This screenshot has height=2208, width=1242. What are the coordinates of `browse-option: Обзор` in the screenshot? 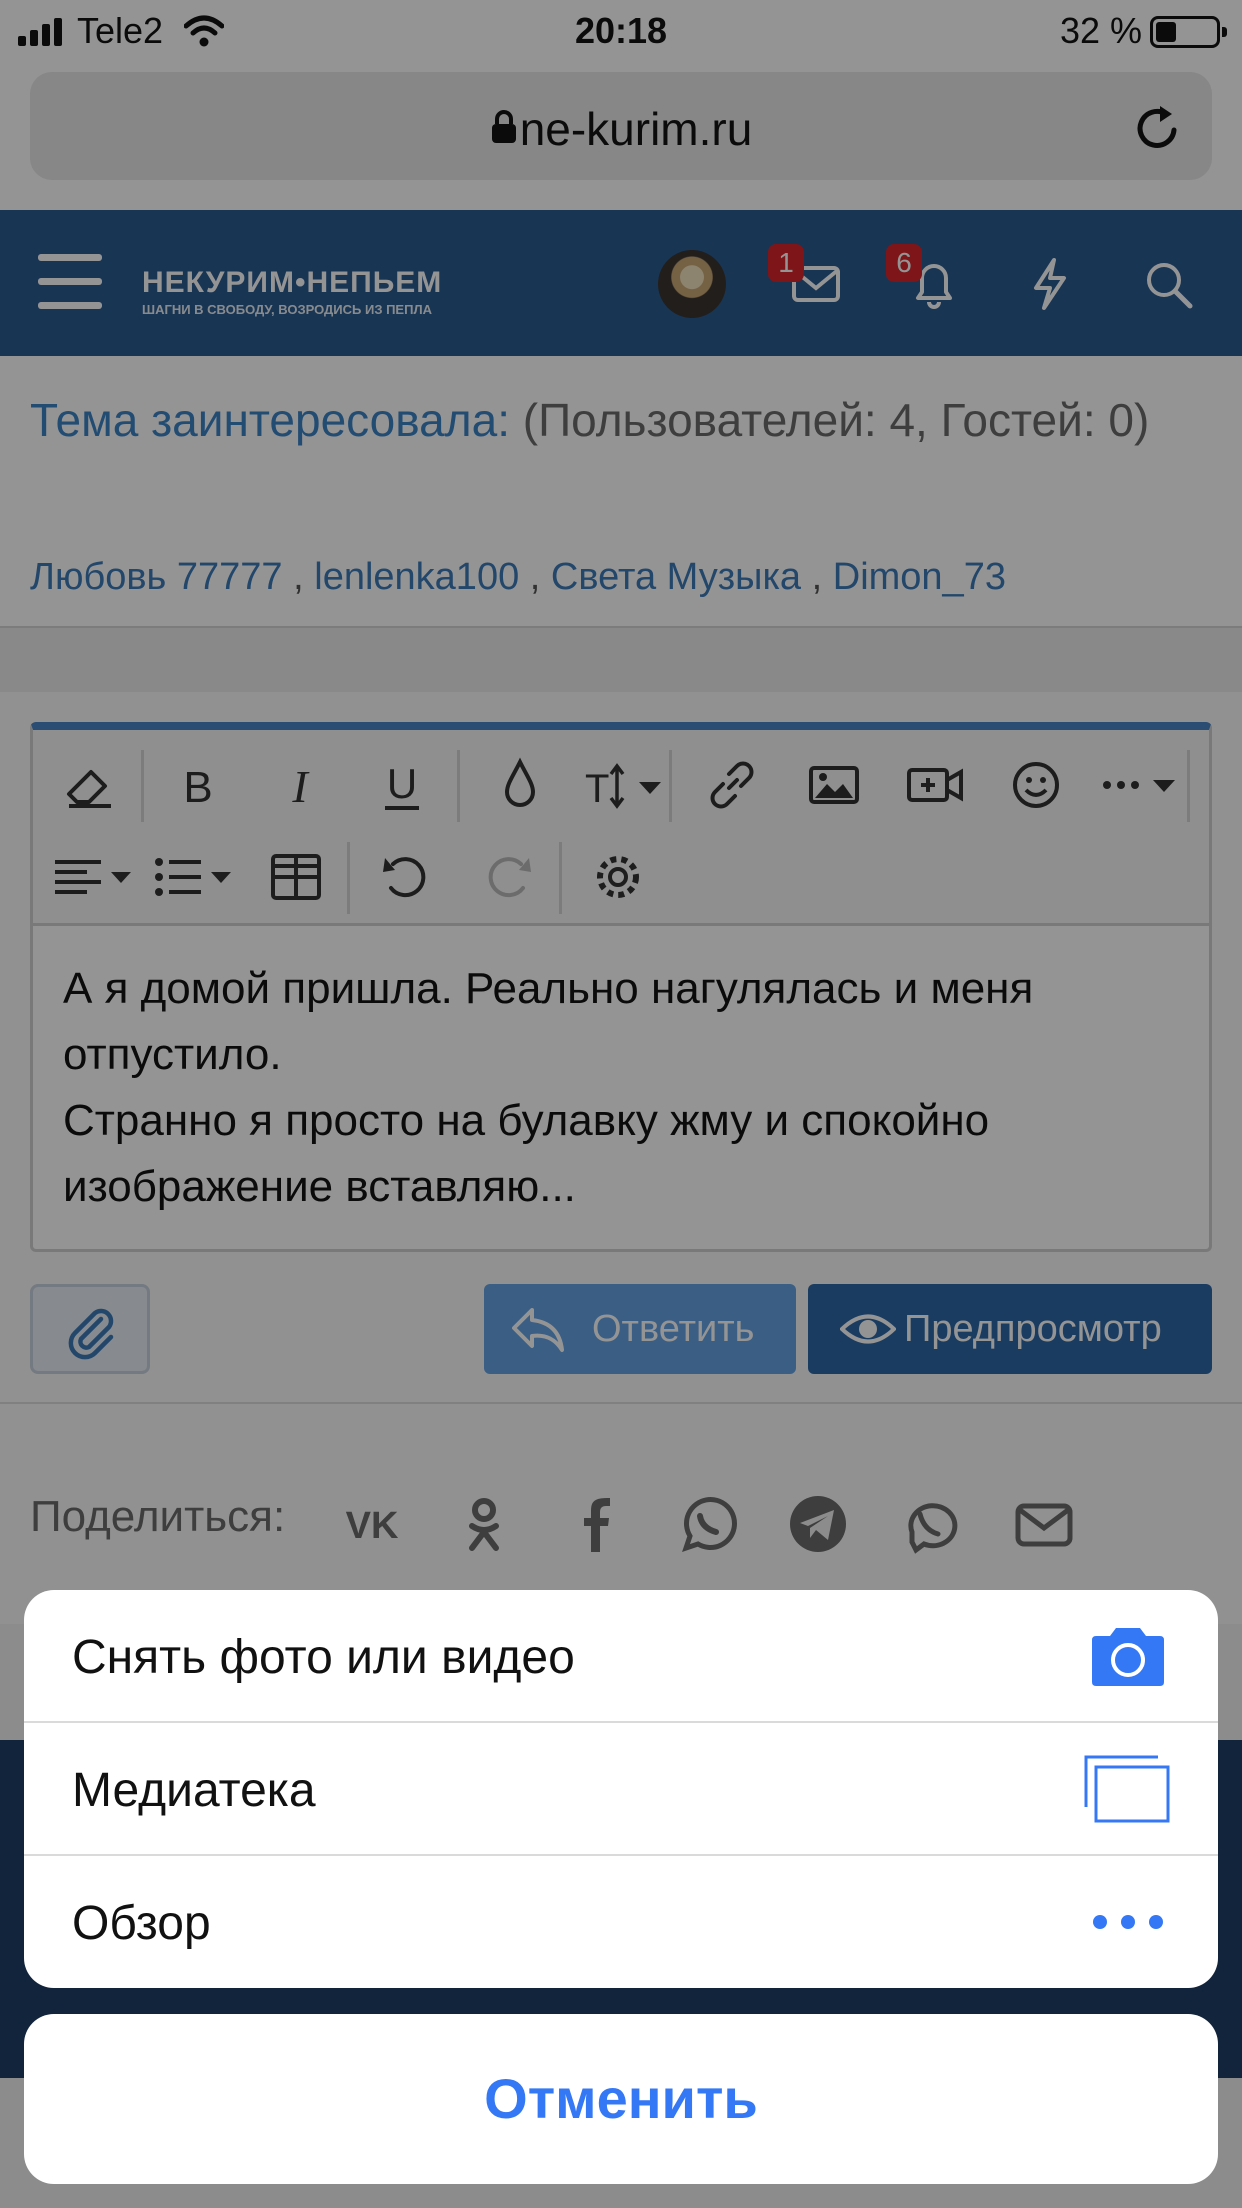 It's located at (621, 1922).